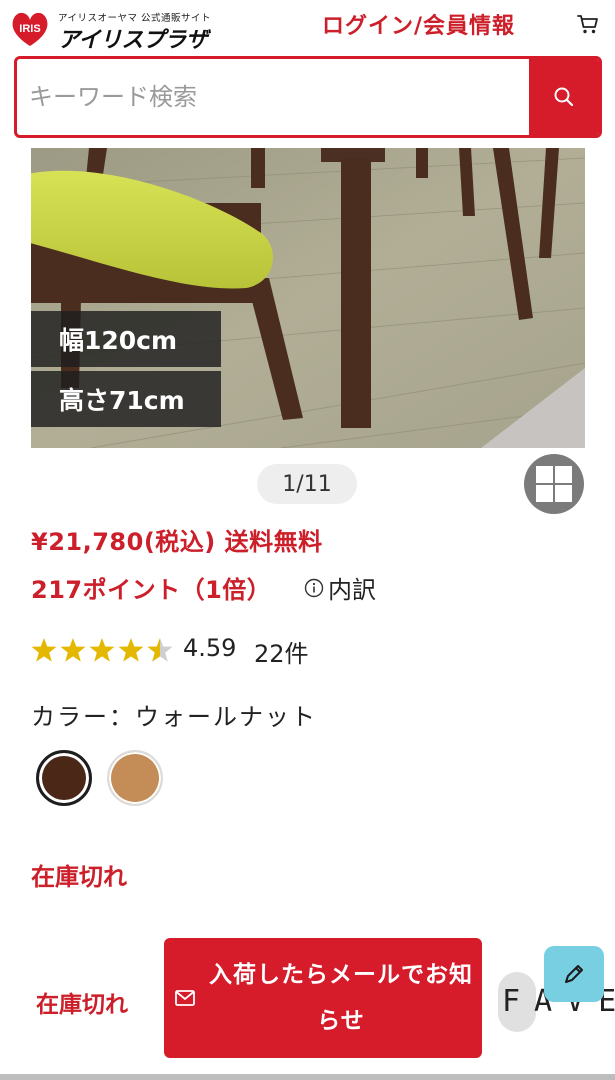 The image size is (615, 1080). Describe the element at coordinates (341, 998) in the screenshot. I see `restock-notify-label: 入荷したらメールでお知らせ` at that location.